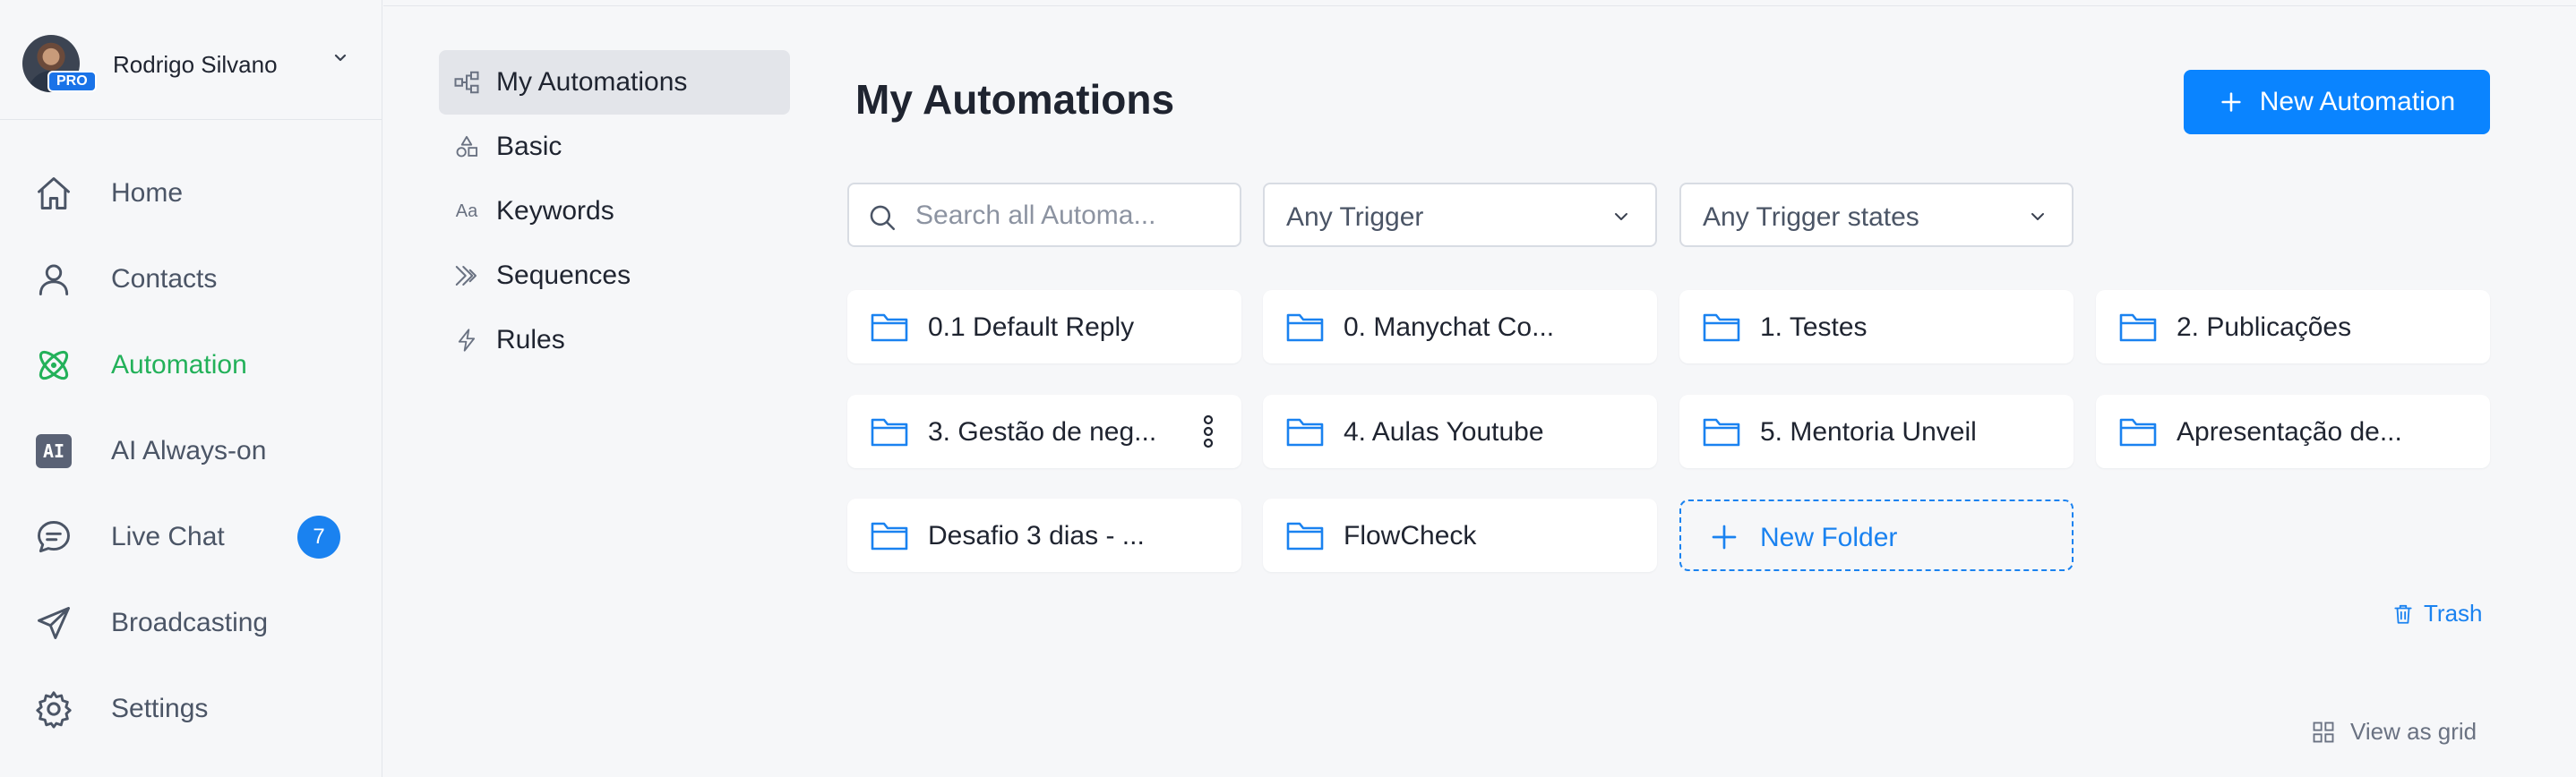  I want to click on folder-name: FlowCheck, so click(1410, 536).